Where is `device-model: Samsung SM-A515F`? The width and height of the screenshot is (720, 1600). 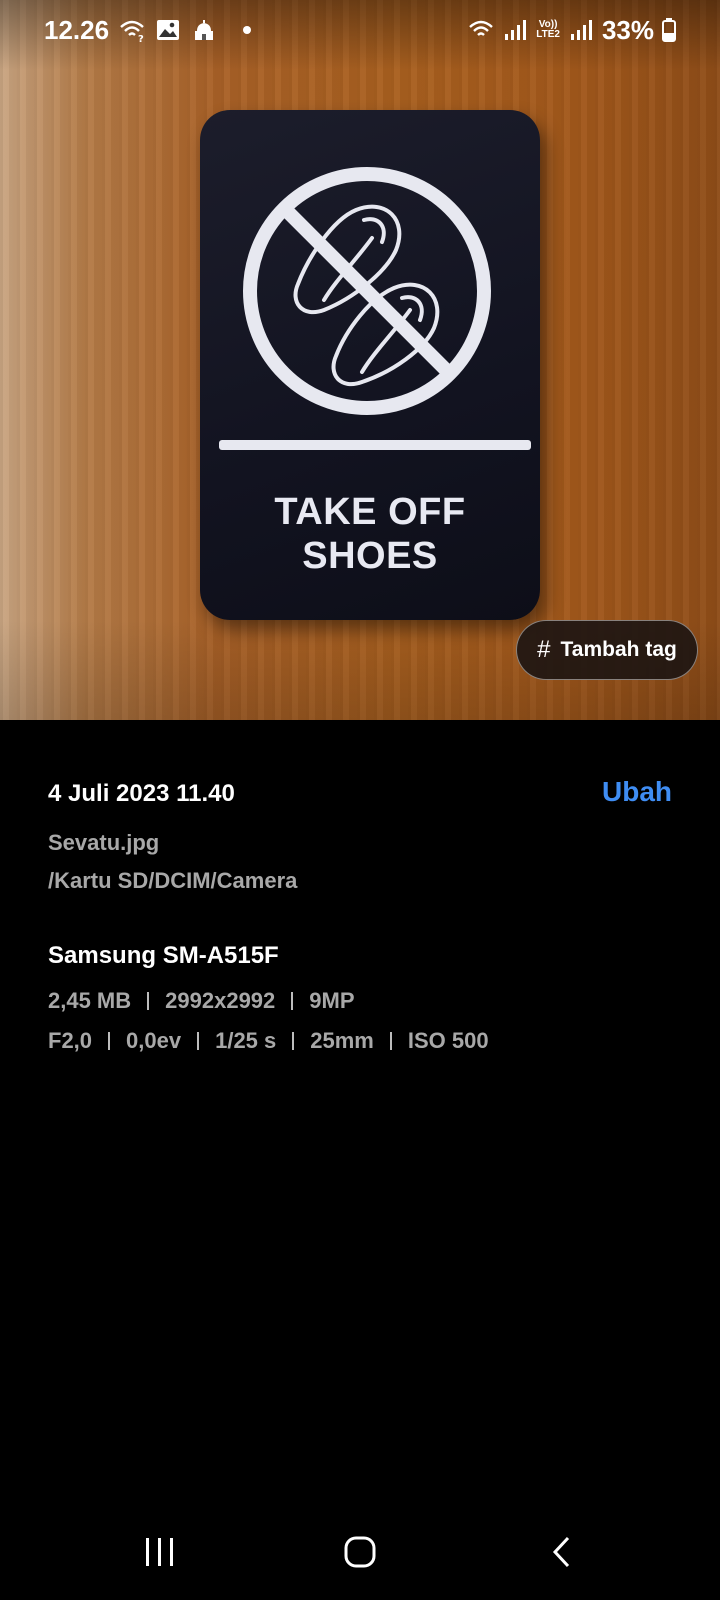
device-model: Samsung SM-A515F is located at coordinates (163, 955).